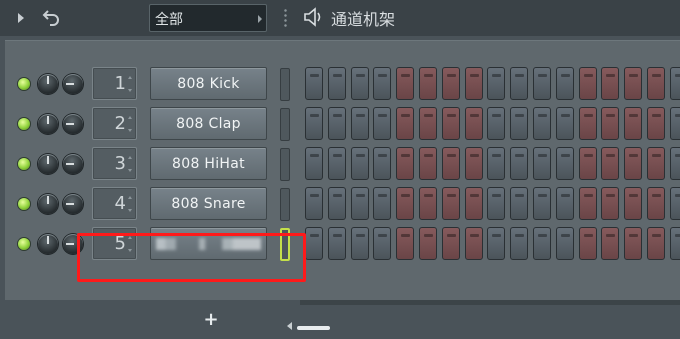  Describe the element at coordinates (285, 18) in the screenshot. I see `drag-handle-icon` at that location.